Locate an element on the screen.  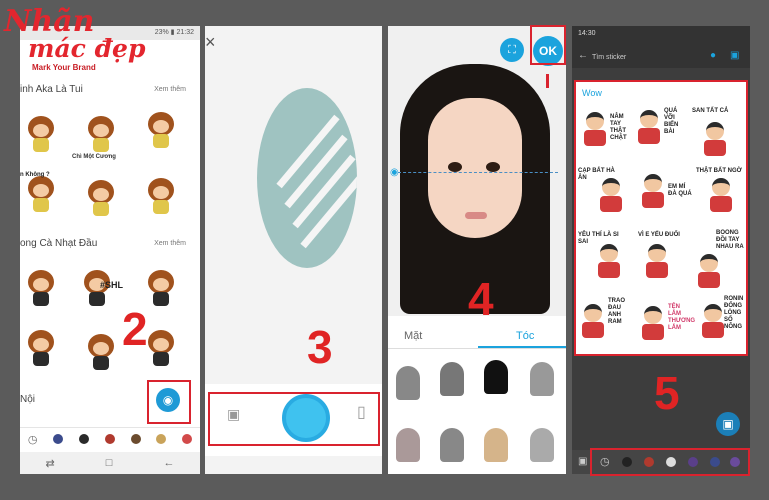
highlight-capture-bar is located at coordinates (294, 419).